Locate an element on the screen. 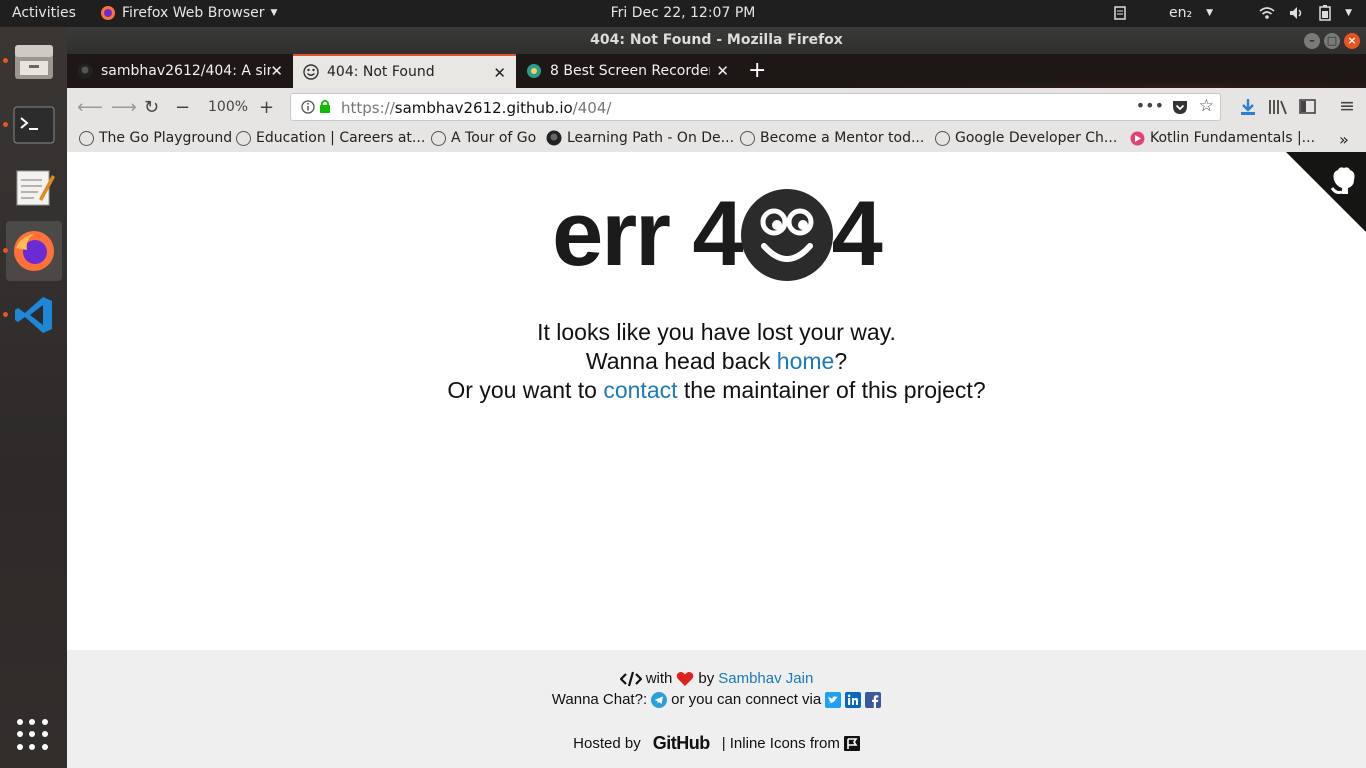 Image resolution: width=1366 pixels, height=768 pixels. tab-404: 404: Not Found ✕ is located at coordinates (404, 71).